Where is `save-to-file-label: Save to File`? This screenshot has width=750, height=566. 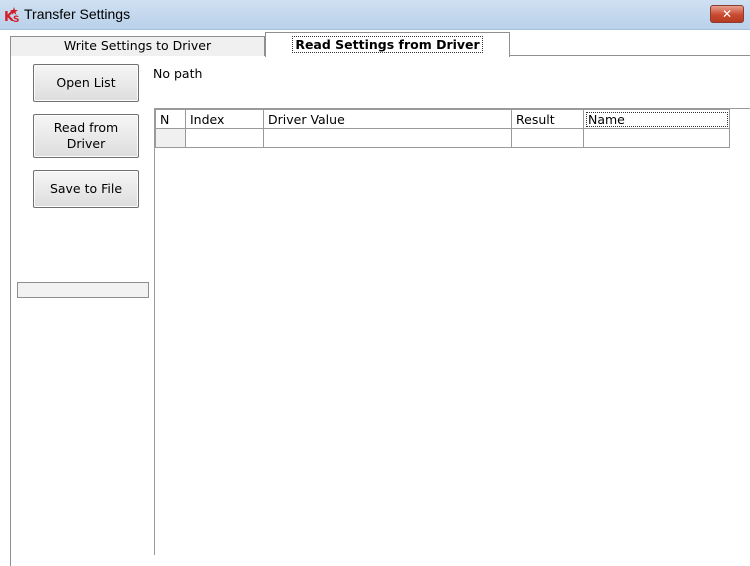
save-to-file-label: Save to File is located at coordinates (86, 188).